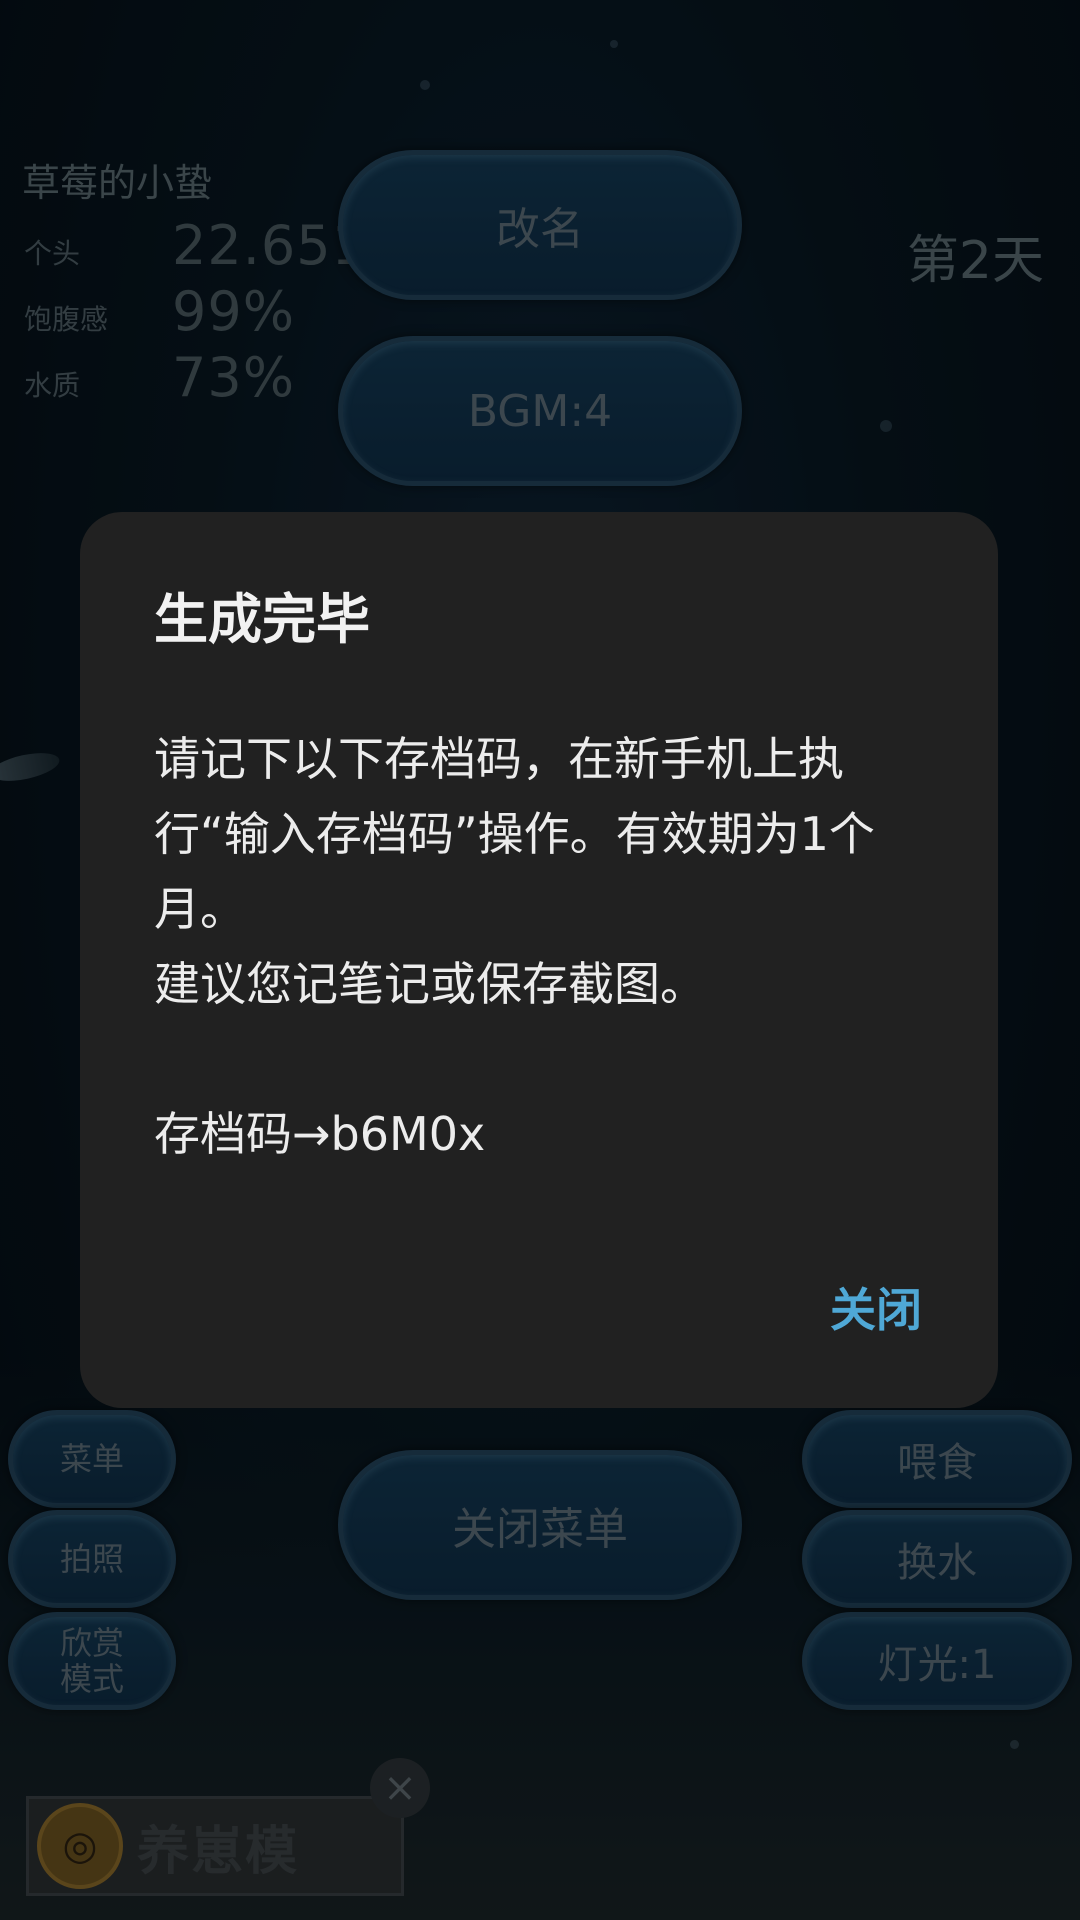 This screenshot has height=1920, width=1080. What do you see at coordinates (876, 1307) in the screenshot?
I see `dialog-actions: 关闭` at bounding box center [876, 1307].